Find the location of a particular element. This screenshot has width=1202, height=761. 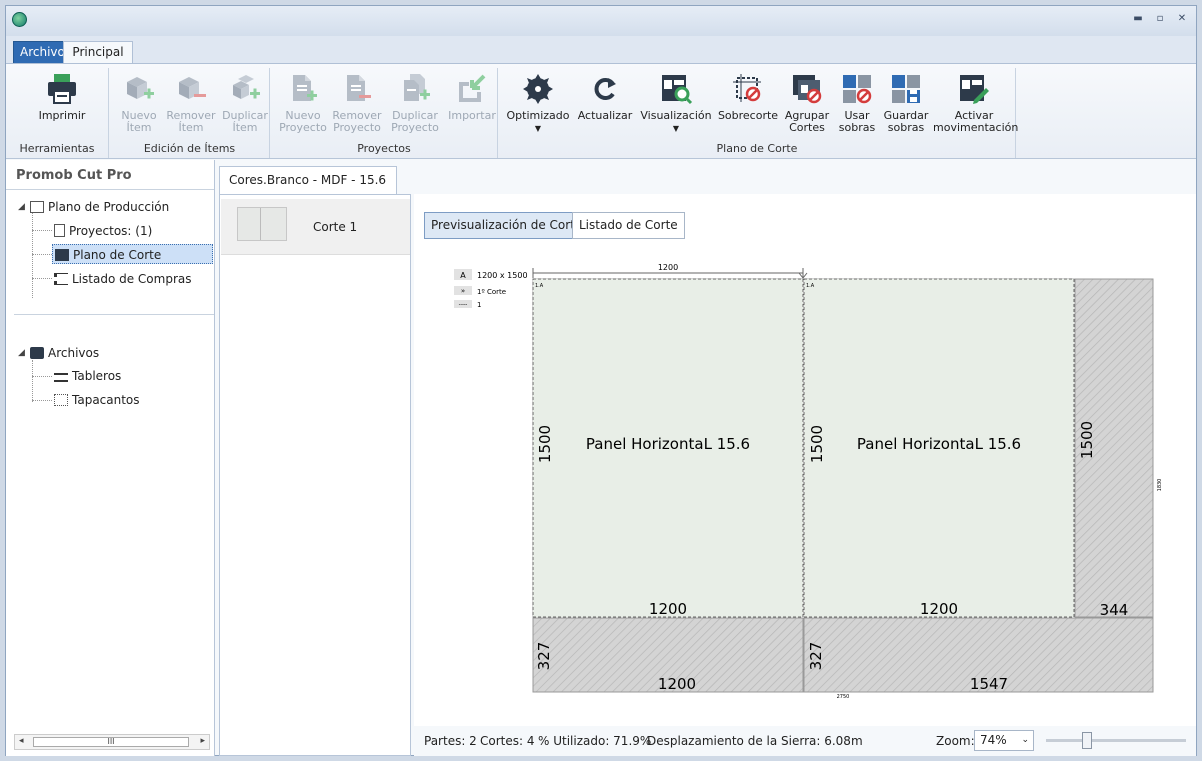

remover-proyecto-button: Remover Proyecto is located at coordinates (357, 103).